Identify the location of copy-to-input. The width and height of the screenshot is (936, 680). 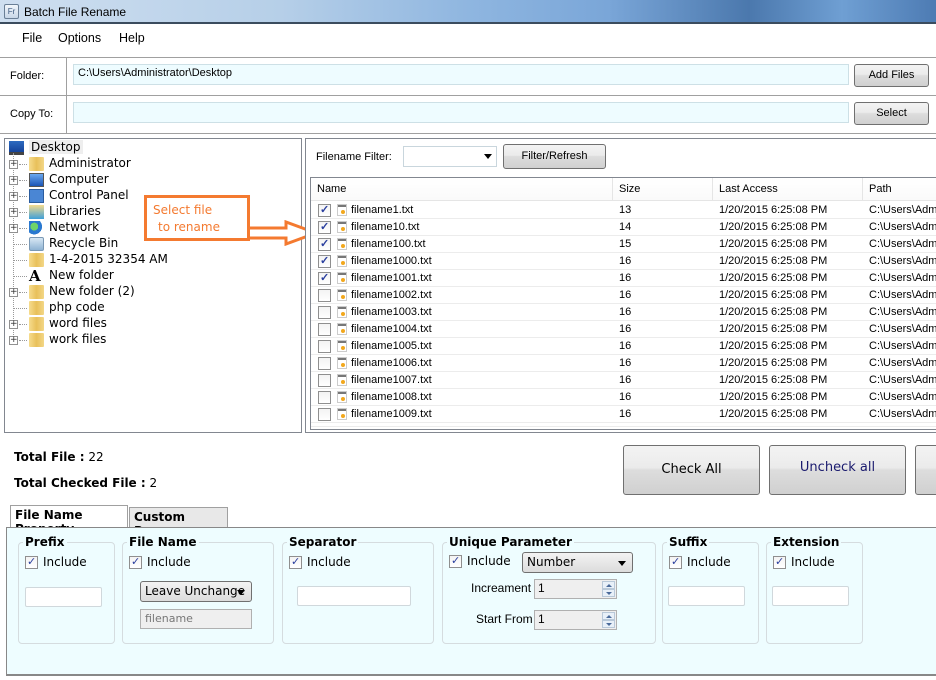
(461, 112).